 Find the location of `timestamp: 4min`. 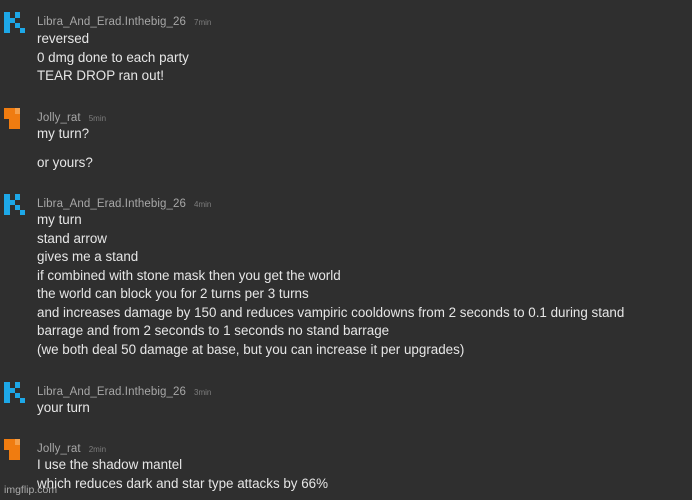

timestamp: 4min is located at coordinates (203, 204).